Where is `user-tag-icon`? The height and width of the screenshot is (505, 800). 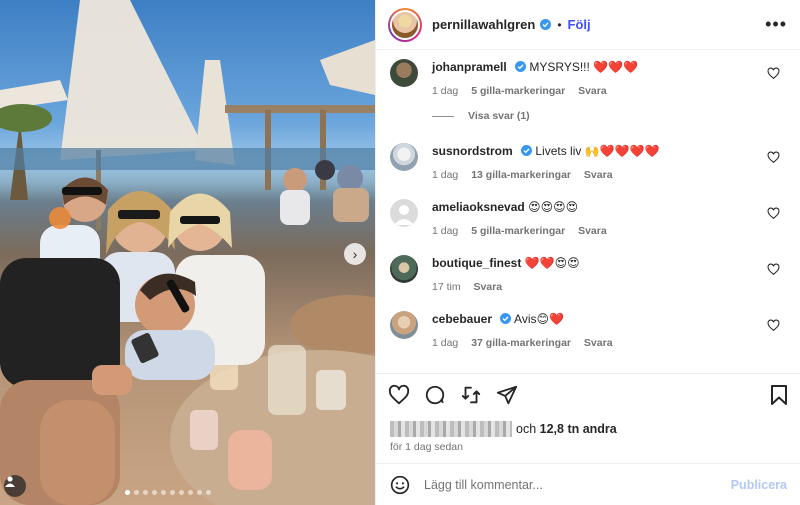 user-tag-icon is located at coordinates (10, 481).